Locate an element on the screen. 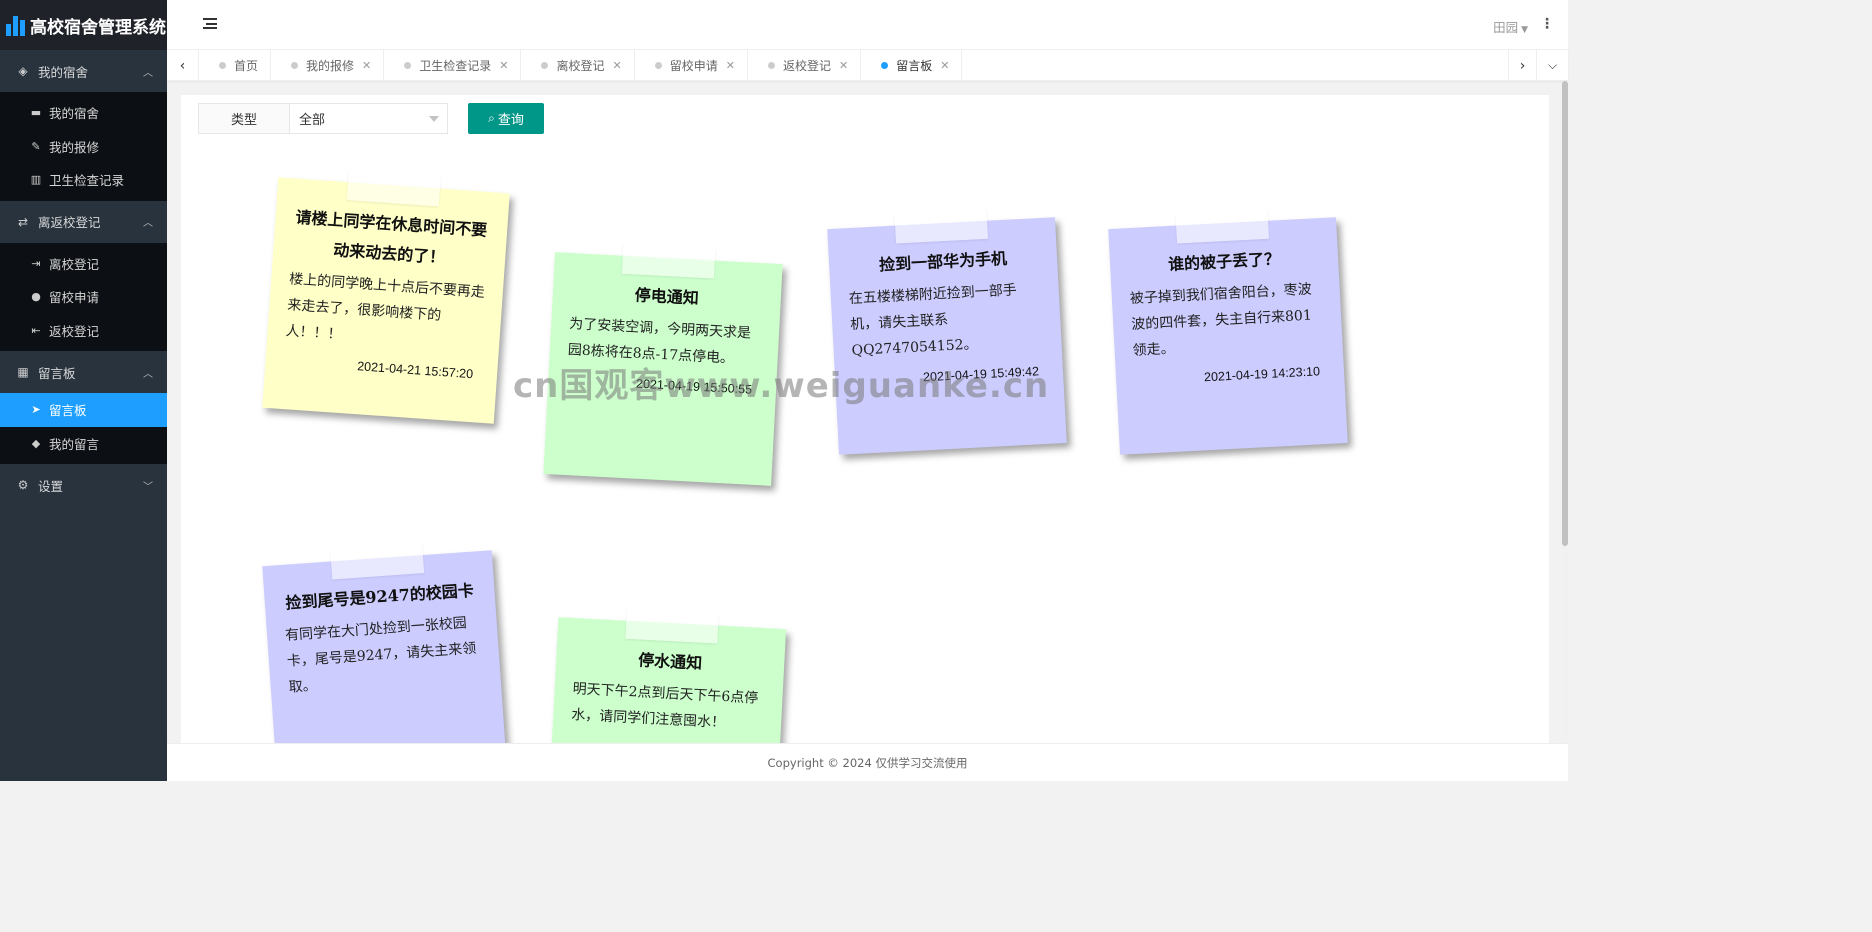 This screenshot has width=1872, height=932. user-menu: 田园 ▼ is located at coordinates (1510, 26).